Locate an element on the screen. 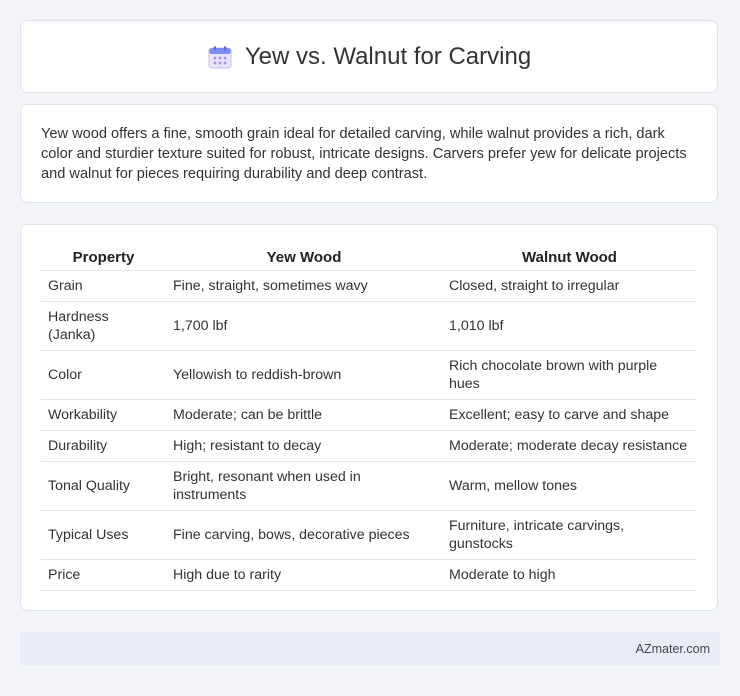 The width and height of the screenshot is (740, 696). table-row: Hardness (Janka) 1,700 lbf 1,010 lbf is located at coordinates (369, 326).